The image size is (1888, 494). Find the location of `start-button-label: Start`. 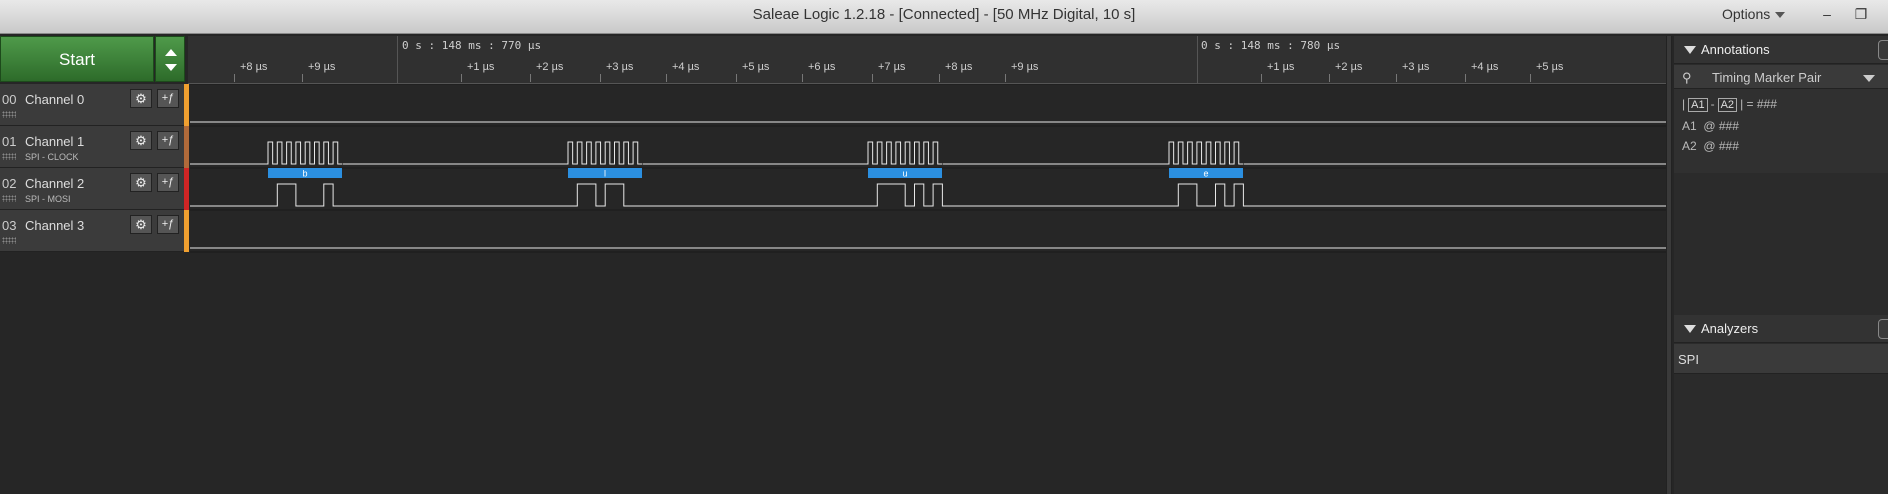

start-button-label: Start is located at coordinates (77, 59).